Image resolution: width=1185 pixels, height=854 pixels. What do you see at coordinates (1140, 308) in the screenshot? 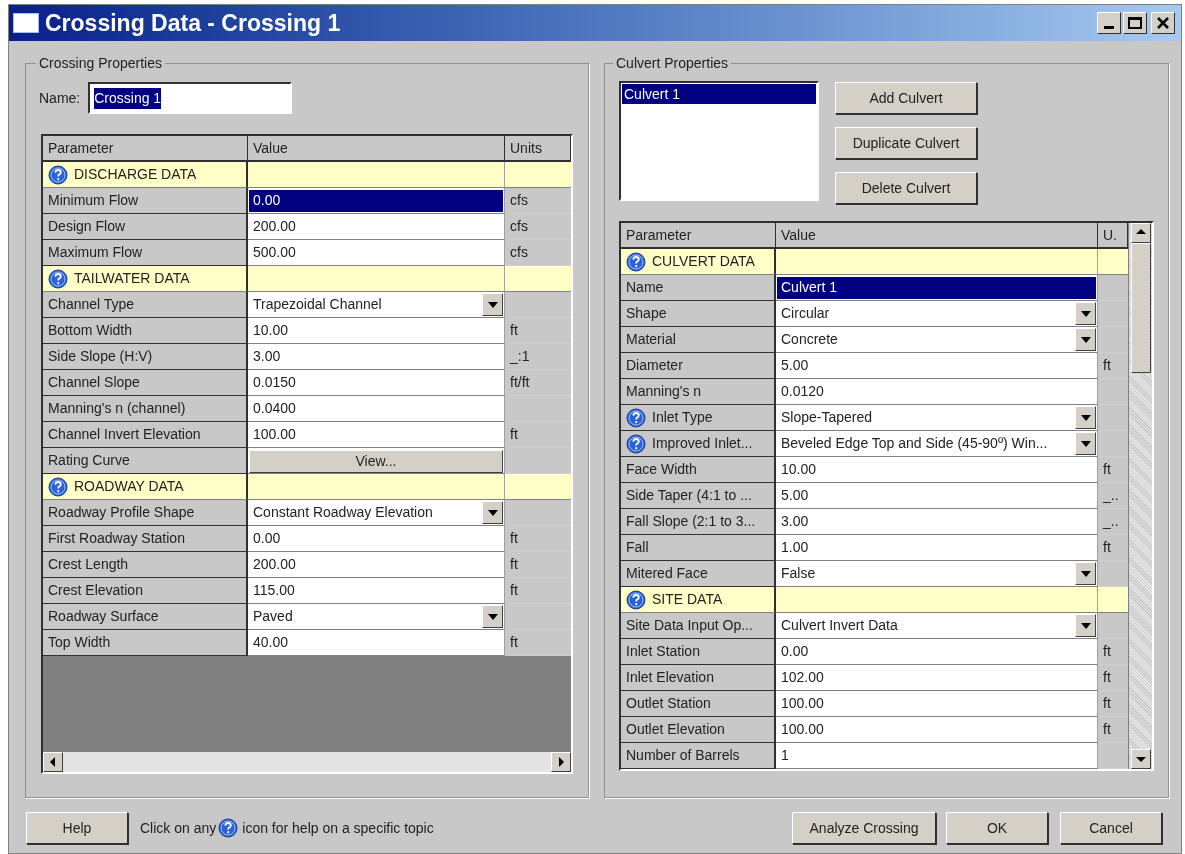
I see `scroll-thumb` at bounding box center [1140, 308].